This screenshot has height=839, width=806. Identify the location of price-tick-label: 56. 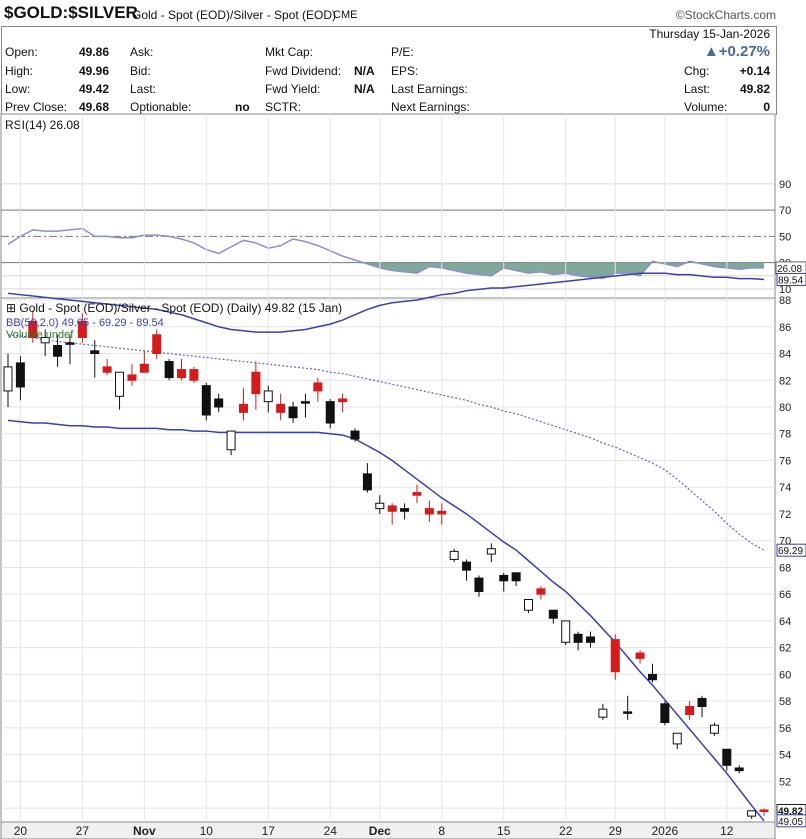
(785, 729).